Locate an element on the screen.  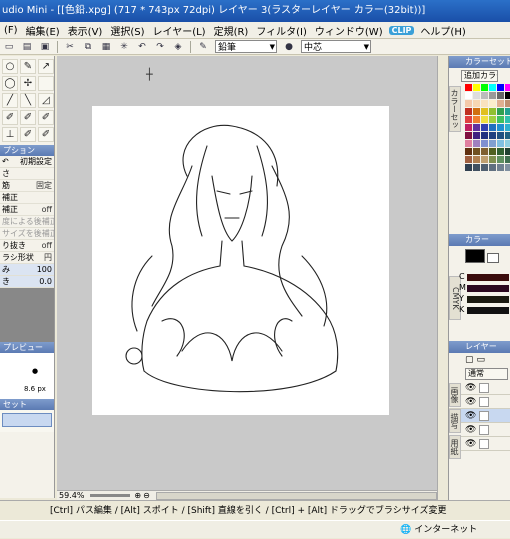
menu-select: 選択(S) is located at coordinates (127, 30).